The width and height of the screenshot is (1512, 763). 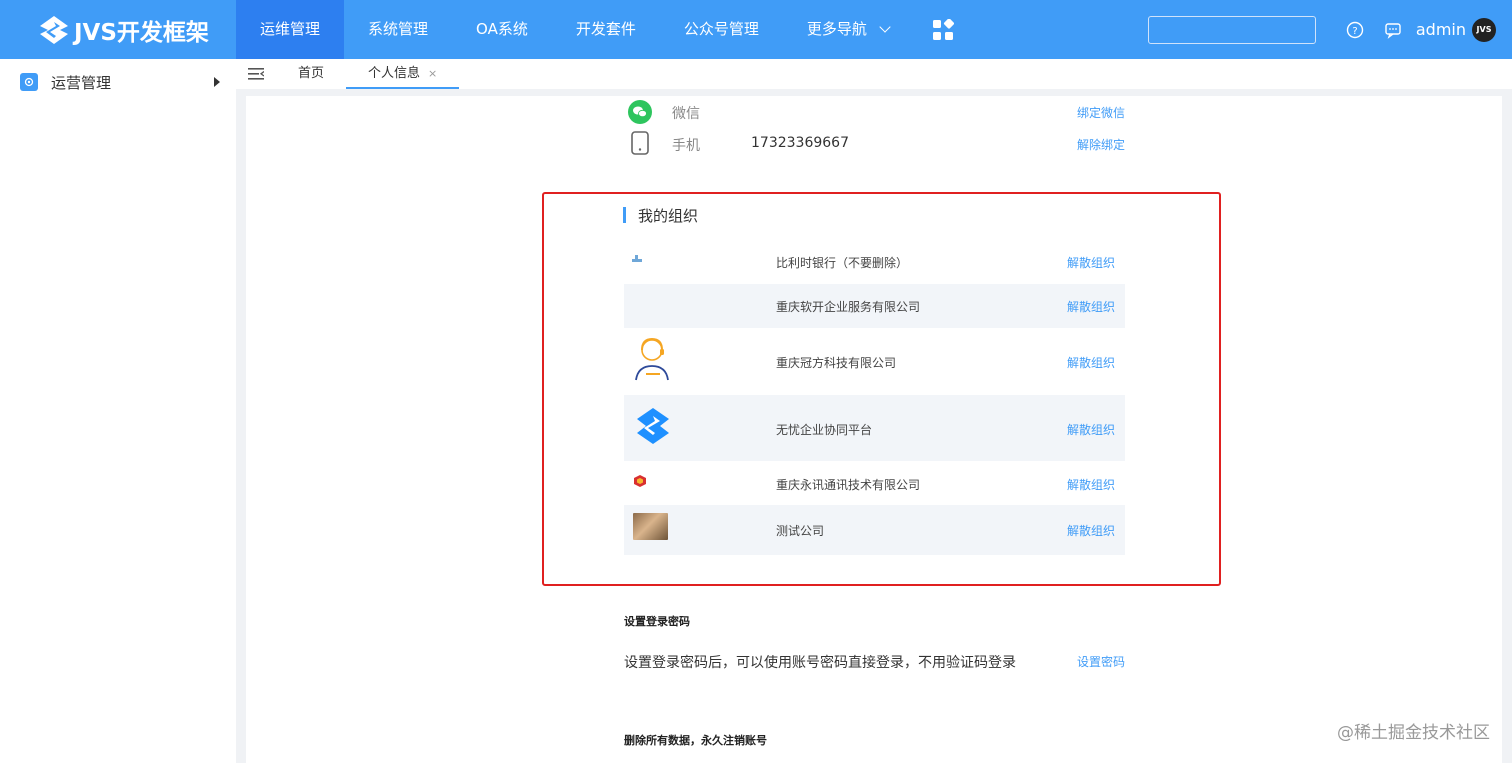 What do you see at coordinates (432, 73) in the screenshot?
I see `close-icon: ×` at bounding box center [432, 73].